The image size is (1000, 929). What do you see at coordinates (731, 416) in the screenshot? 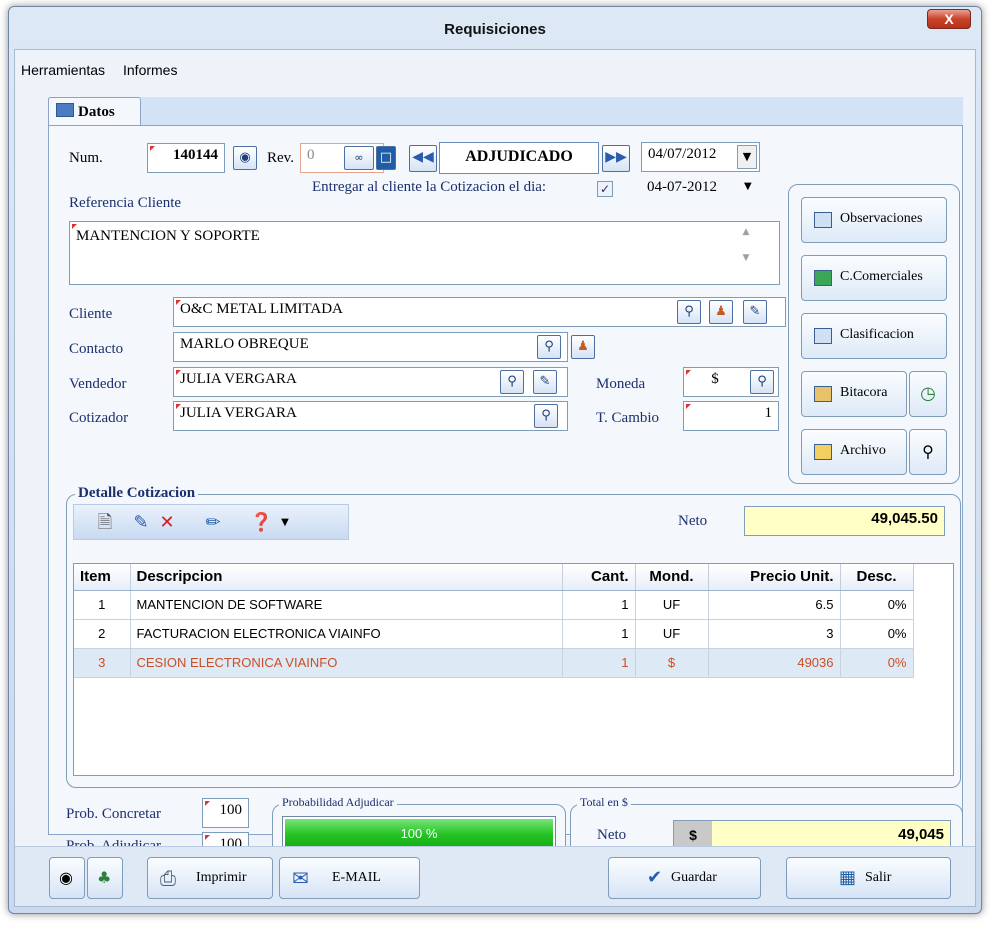
I see `cambio-field: 1` at bounding box center [731, 416].